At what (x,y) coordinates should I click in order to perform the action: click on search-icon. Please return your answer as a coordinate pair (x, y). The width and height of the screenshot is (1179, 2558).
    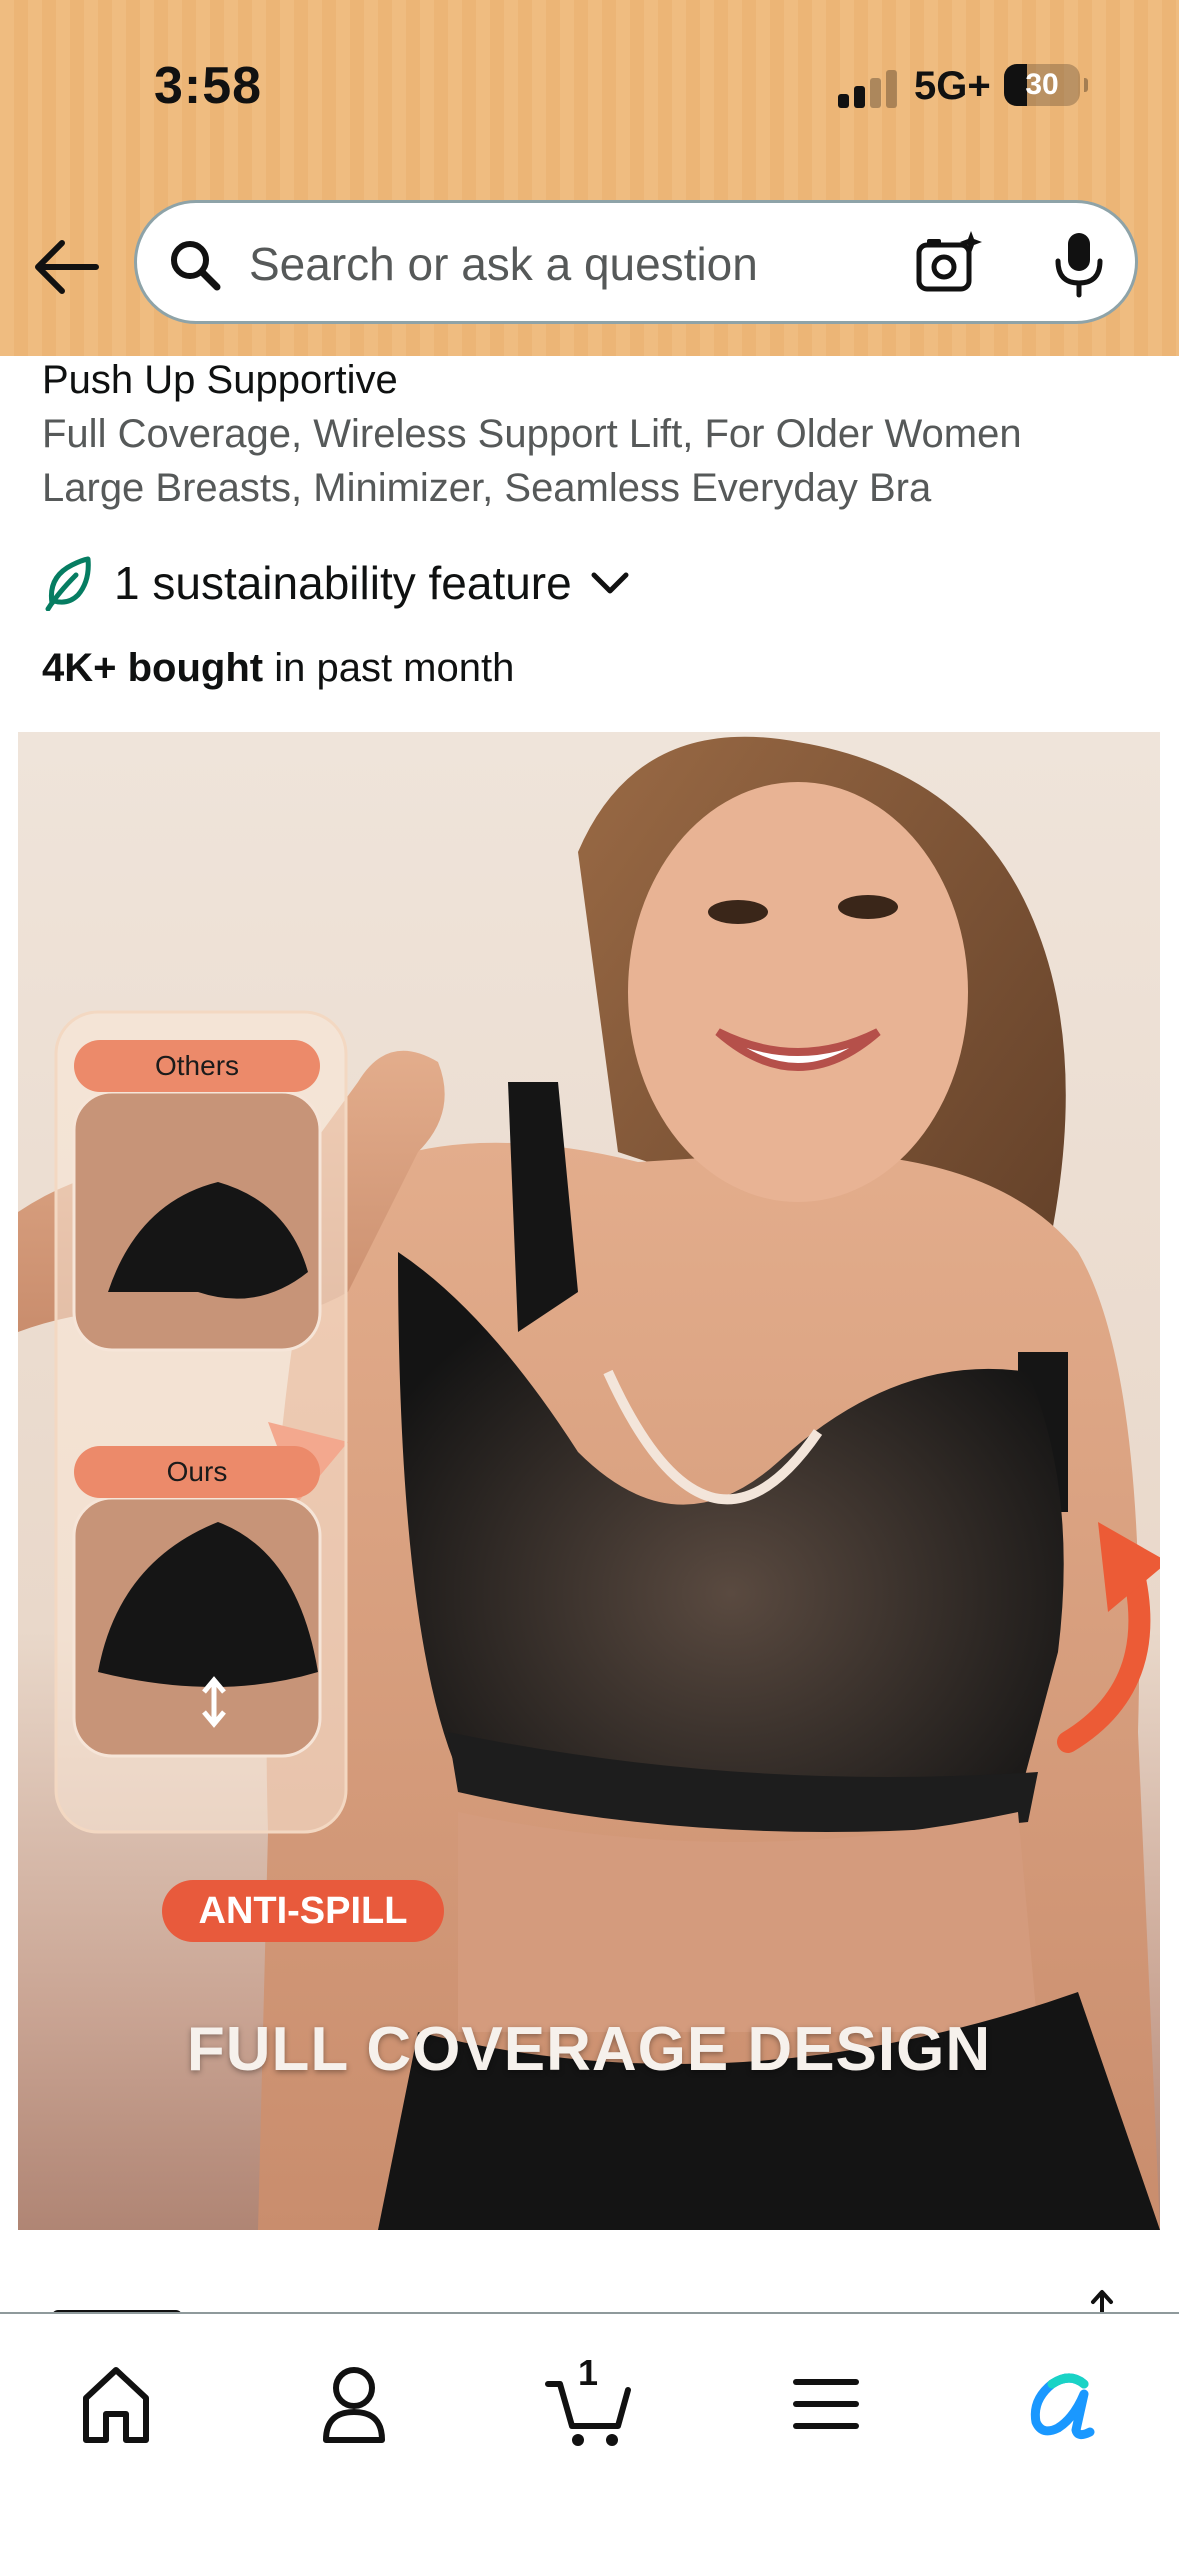
    Looking at the image, I should click on (196, 266).